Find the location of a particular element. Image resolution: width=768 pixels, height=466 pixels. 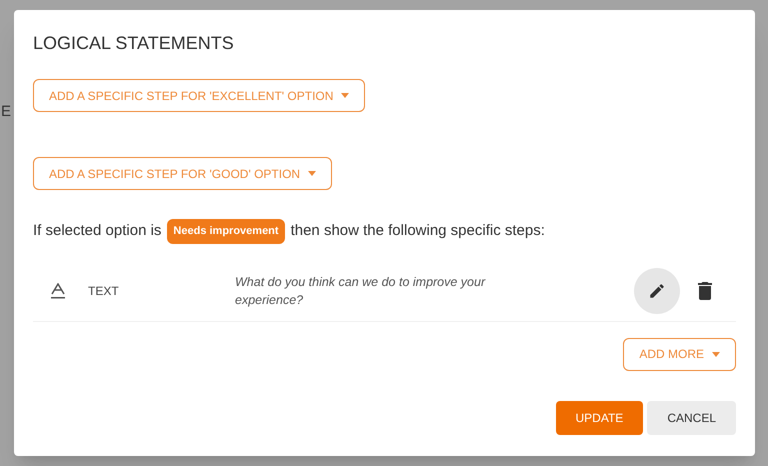

option-dropdown-button: ADD A SPECIFIC STEP FOR 'EXCELLENT' OPTION is located at coordinates (199, 95).